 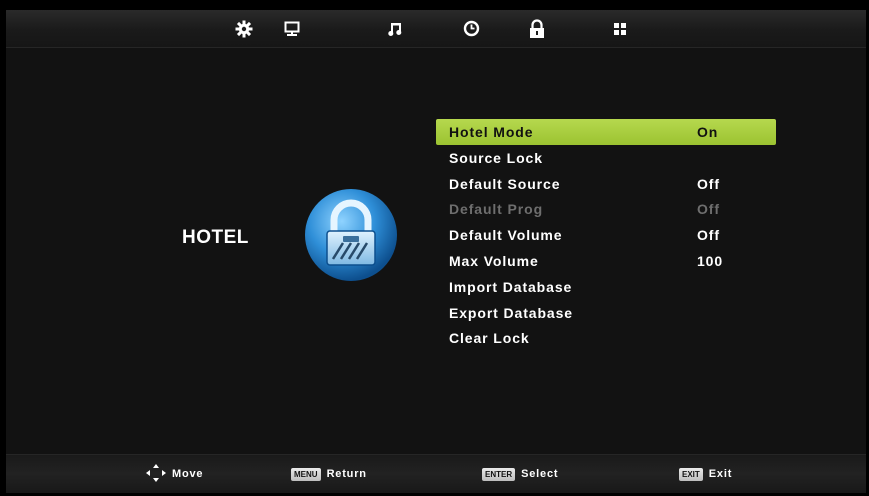 I want to click on menu-item-hotel-mode: Hotel Mode On, so click(x=606, y=132).